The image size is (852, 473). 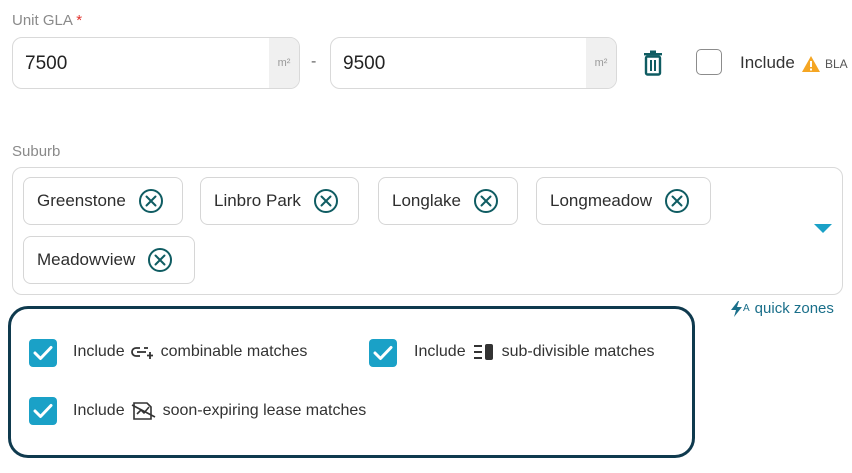 I want to click on unit-gla-label: Unit GLA *, so click(x=47, y=20).